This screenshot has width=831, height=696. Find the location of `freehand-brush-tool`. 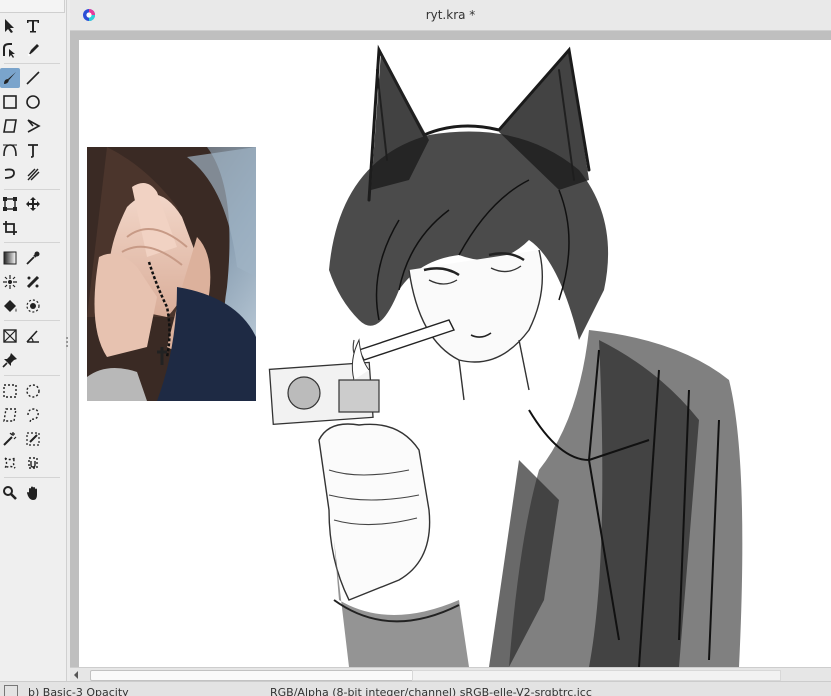

freehand-brush-tool is located at coordinates (10, 78).